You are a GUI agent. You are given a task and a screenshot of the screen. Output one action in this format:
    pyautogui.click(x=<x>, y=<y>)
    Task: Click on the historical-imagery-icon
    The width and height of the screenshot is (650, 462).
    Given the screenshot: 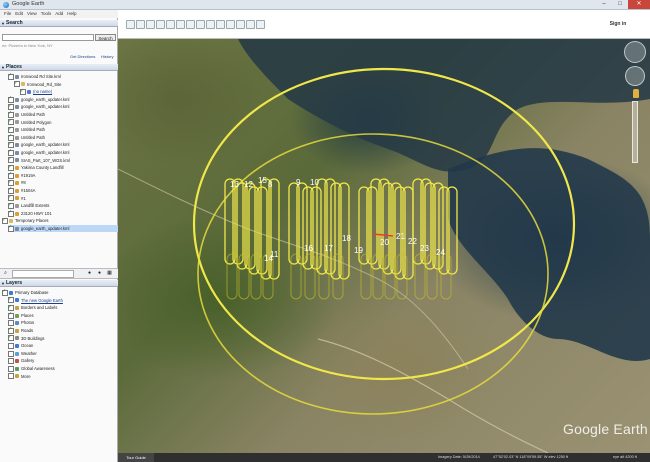 What is the action you would take?
    pyautogui.click(x=190, y=24)
    